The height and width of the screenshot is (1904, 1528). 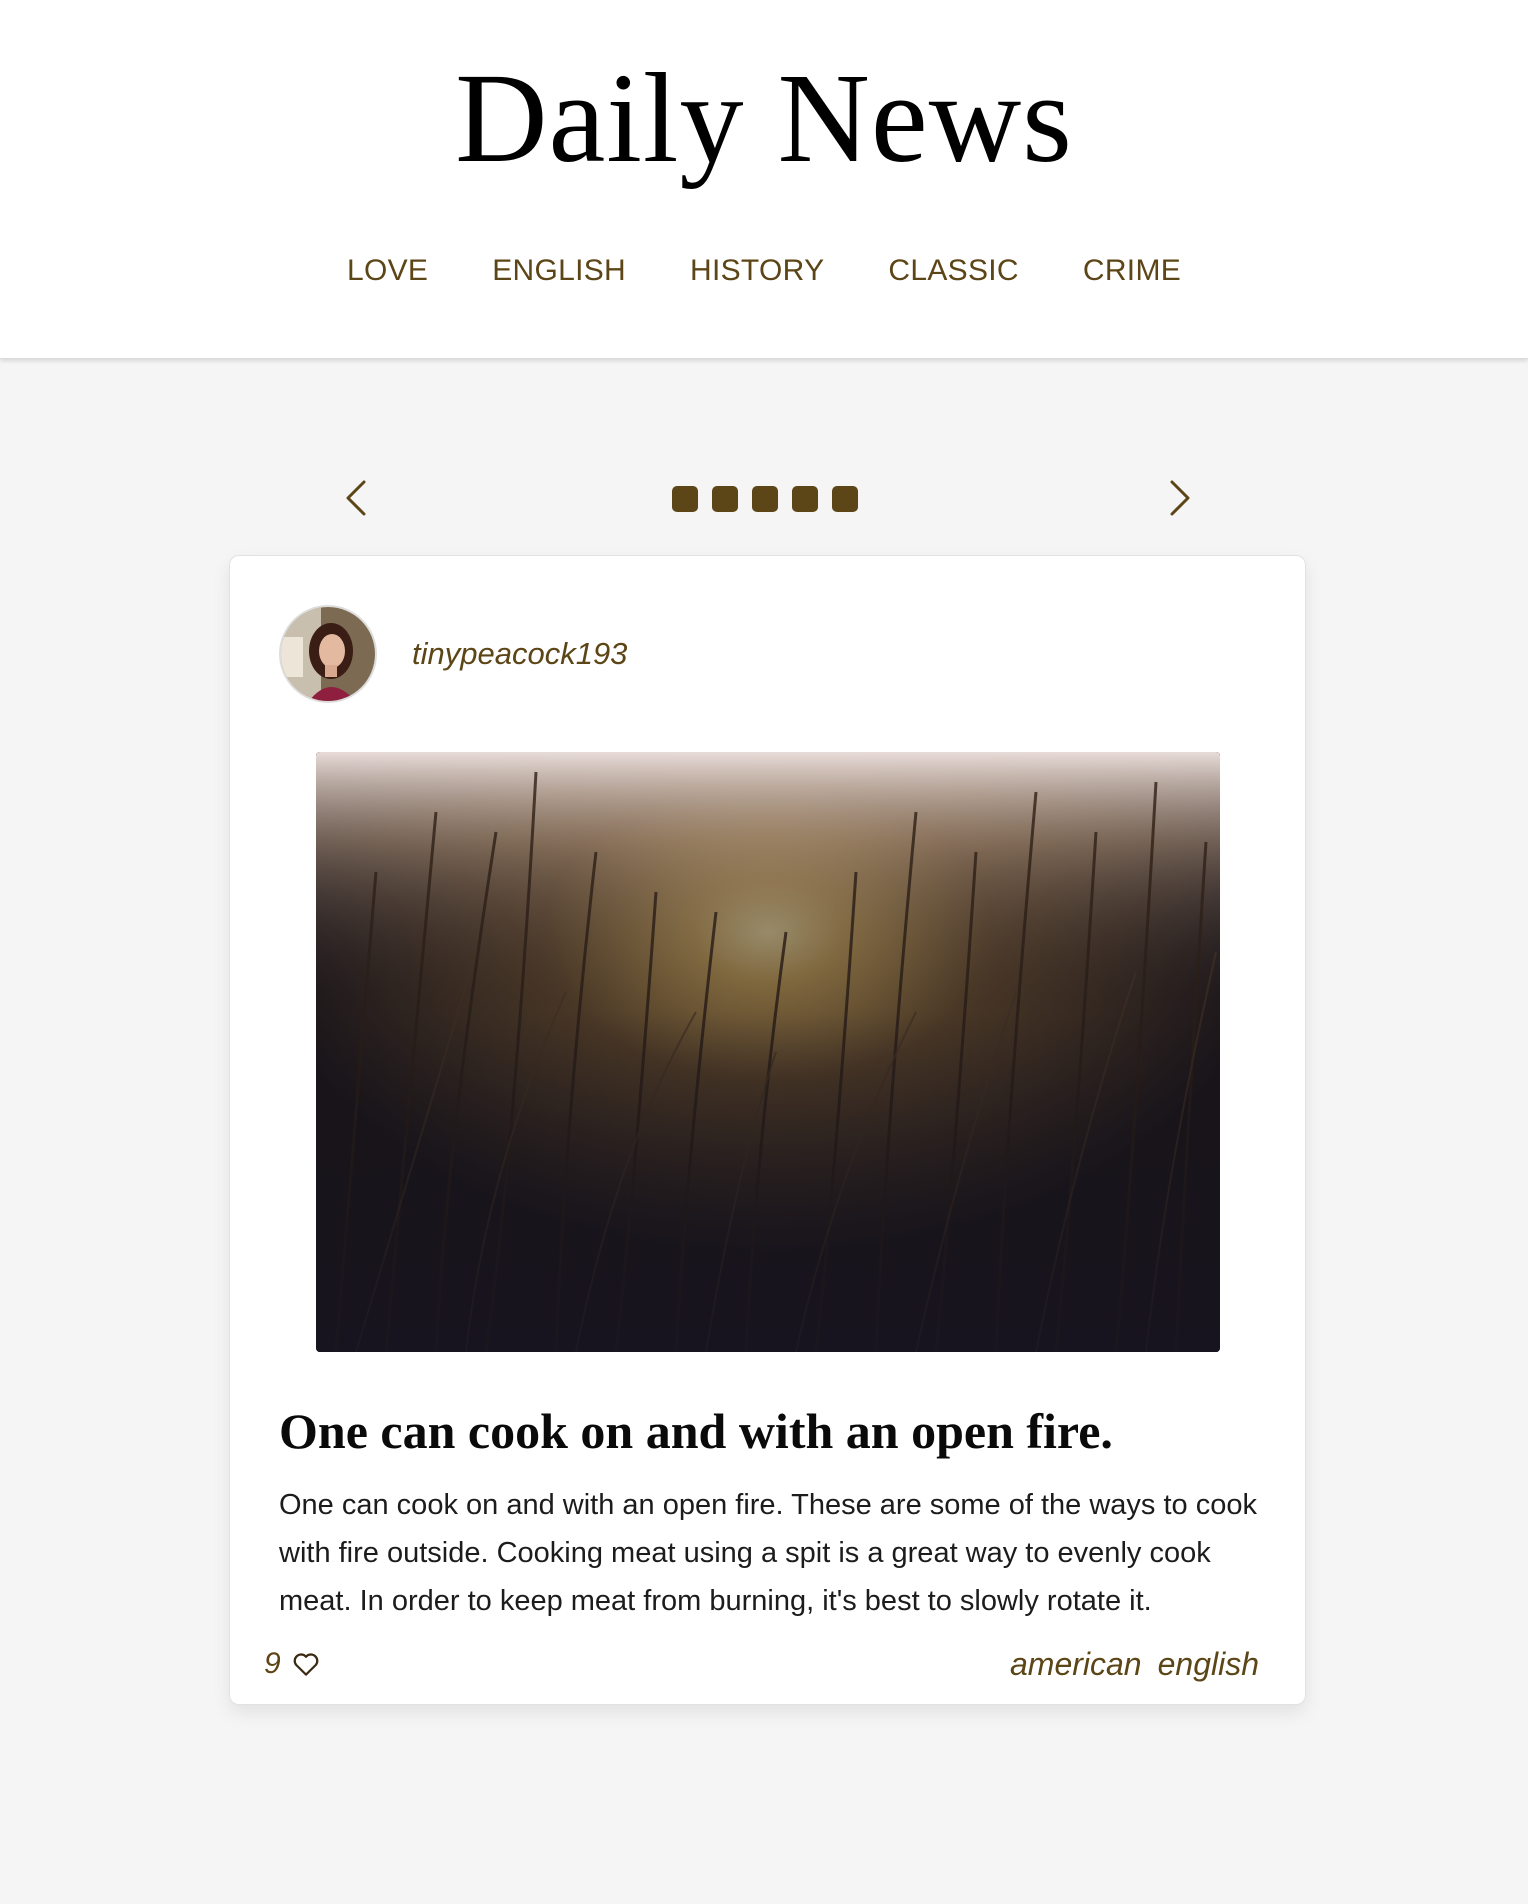 What do you see at coordinates (1208, 1664) in the screenshot?
I see `tag-english: english` at bounding box center [1208, 1664].